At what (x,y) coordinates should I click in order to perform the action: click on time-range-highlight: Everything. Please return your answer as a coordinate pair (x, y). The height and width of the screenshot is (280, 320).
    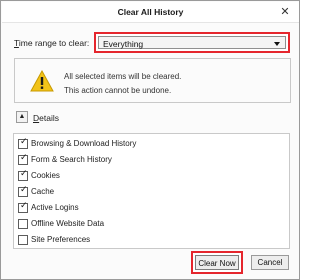
    Looking at the image, I should click on (192, 42).